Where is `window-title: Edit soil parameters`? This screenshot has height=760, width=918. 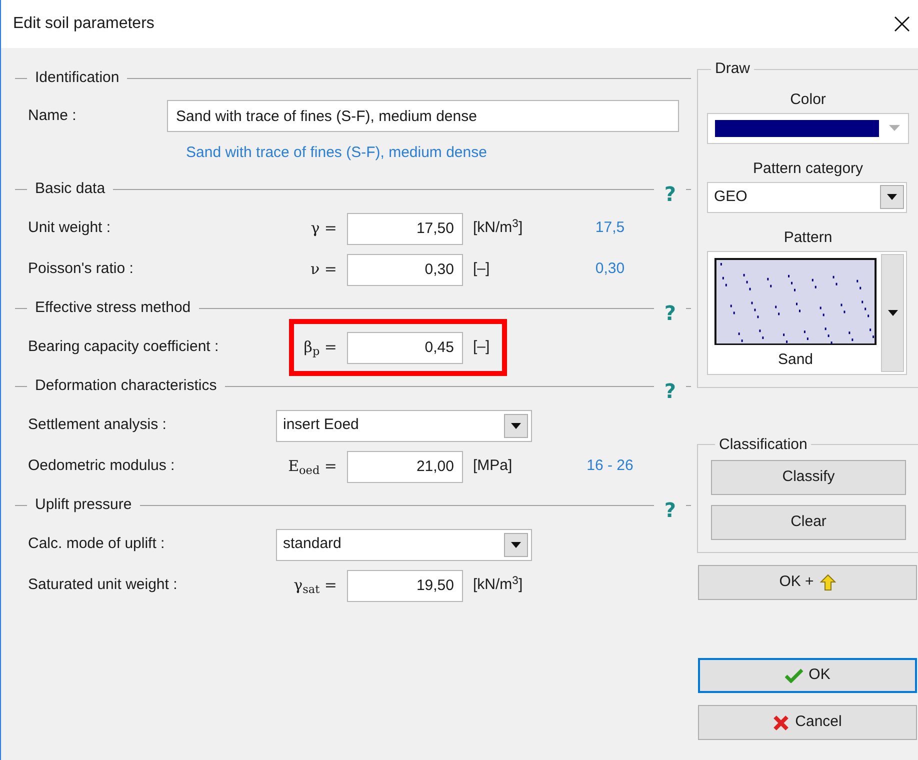 window-title: Edit soil parameters is located at coordinates (83, 24).